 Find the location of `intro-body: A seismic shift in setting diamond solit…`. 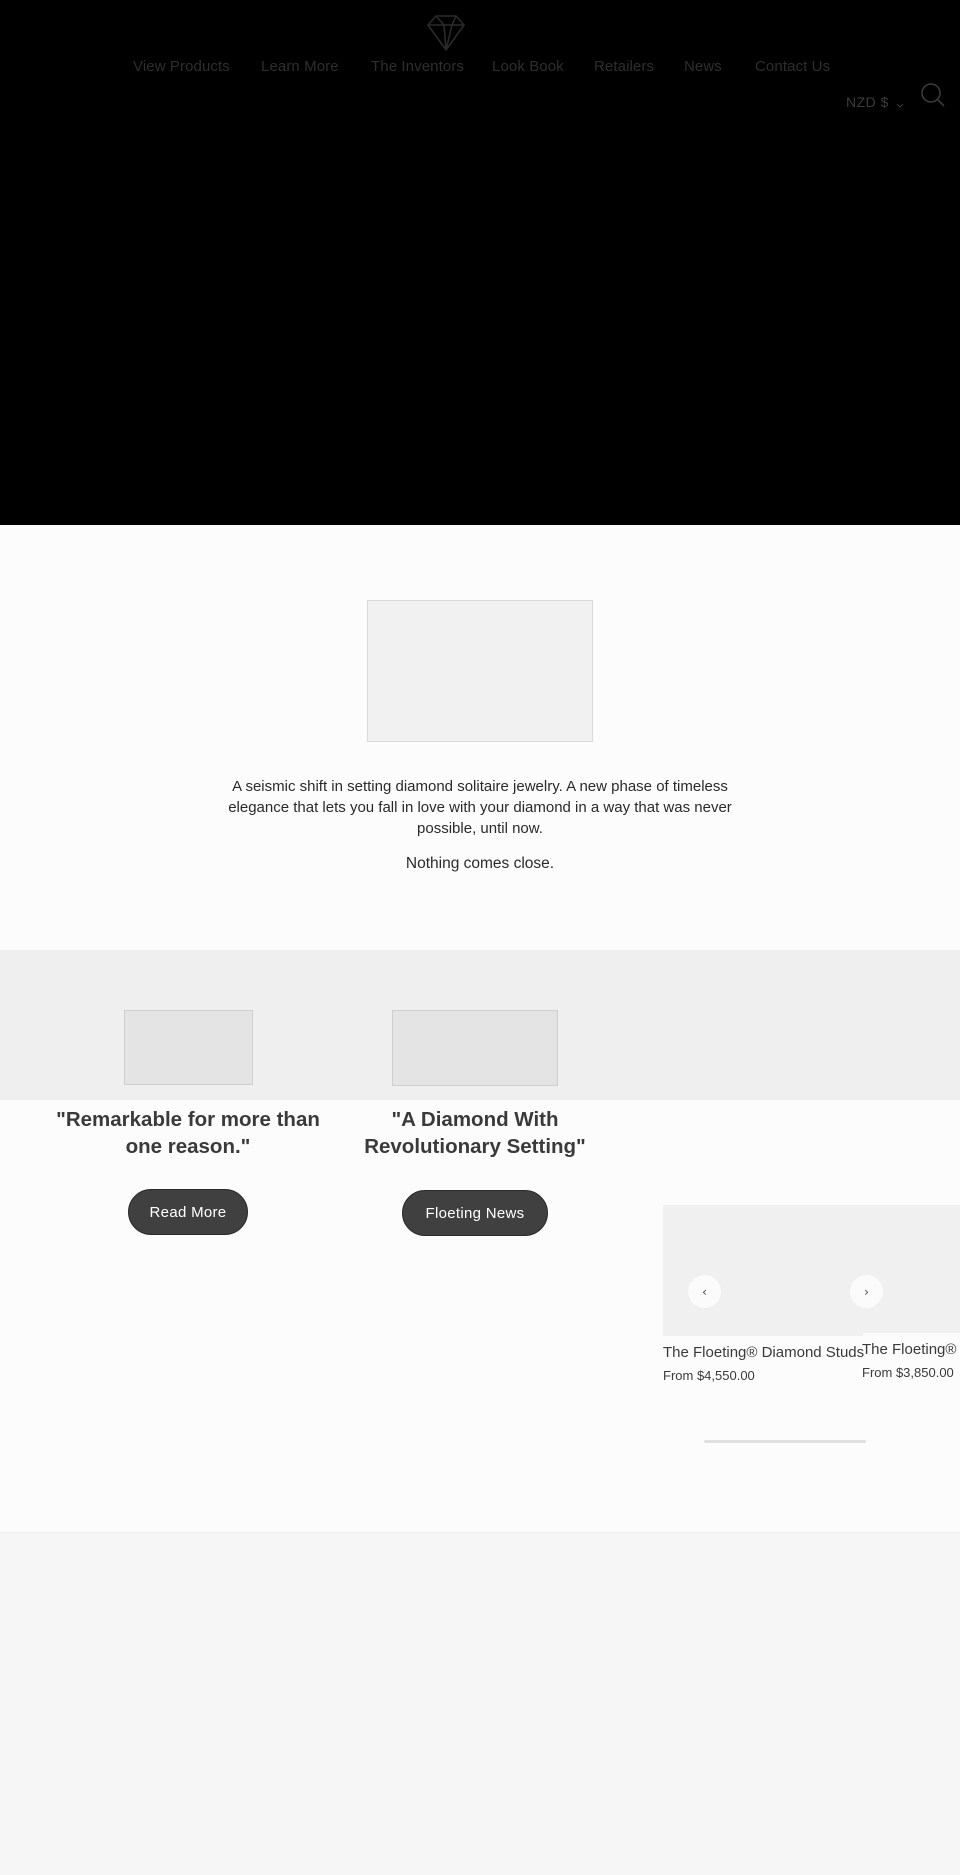

intro-body: A seismic shift in setting diamond solit… is located at coordinates (480, 807).